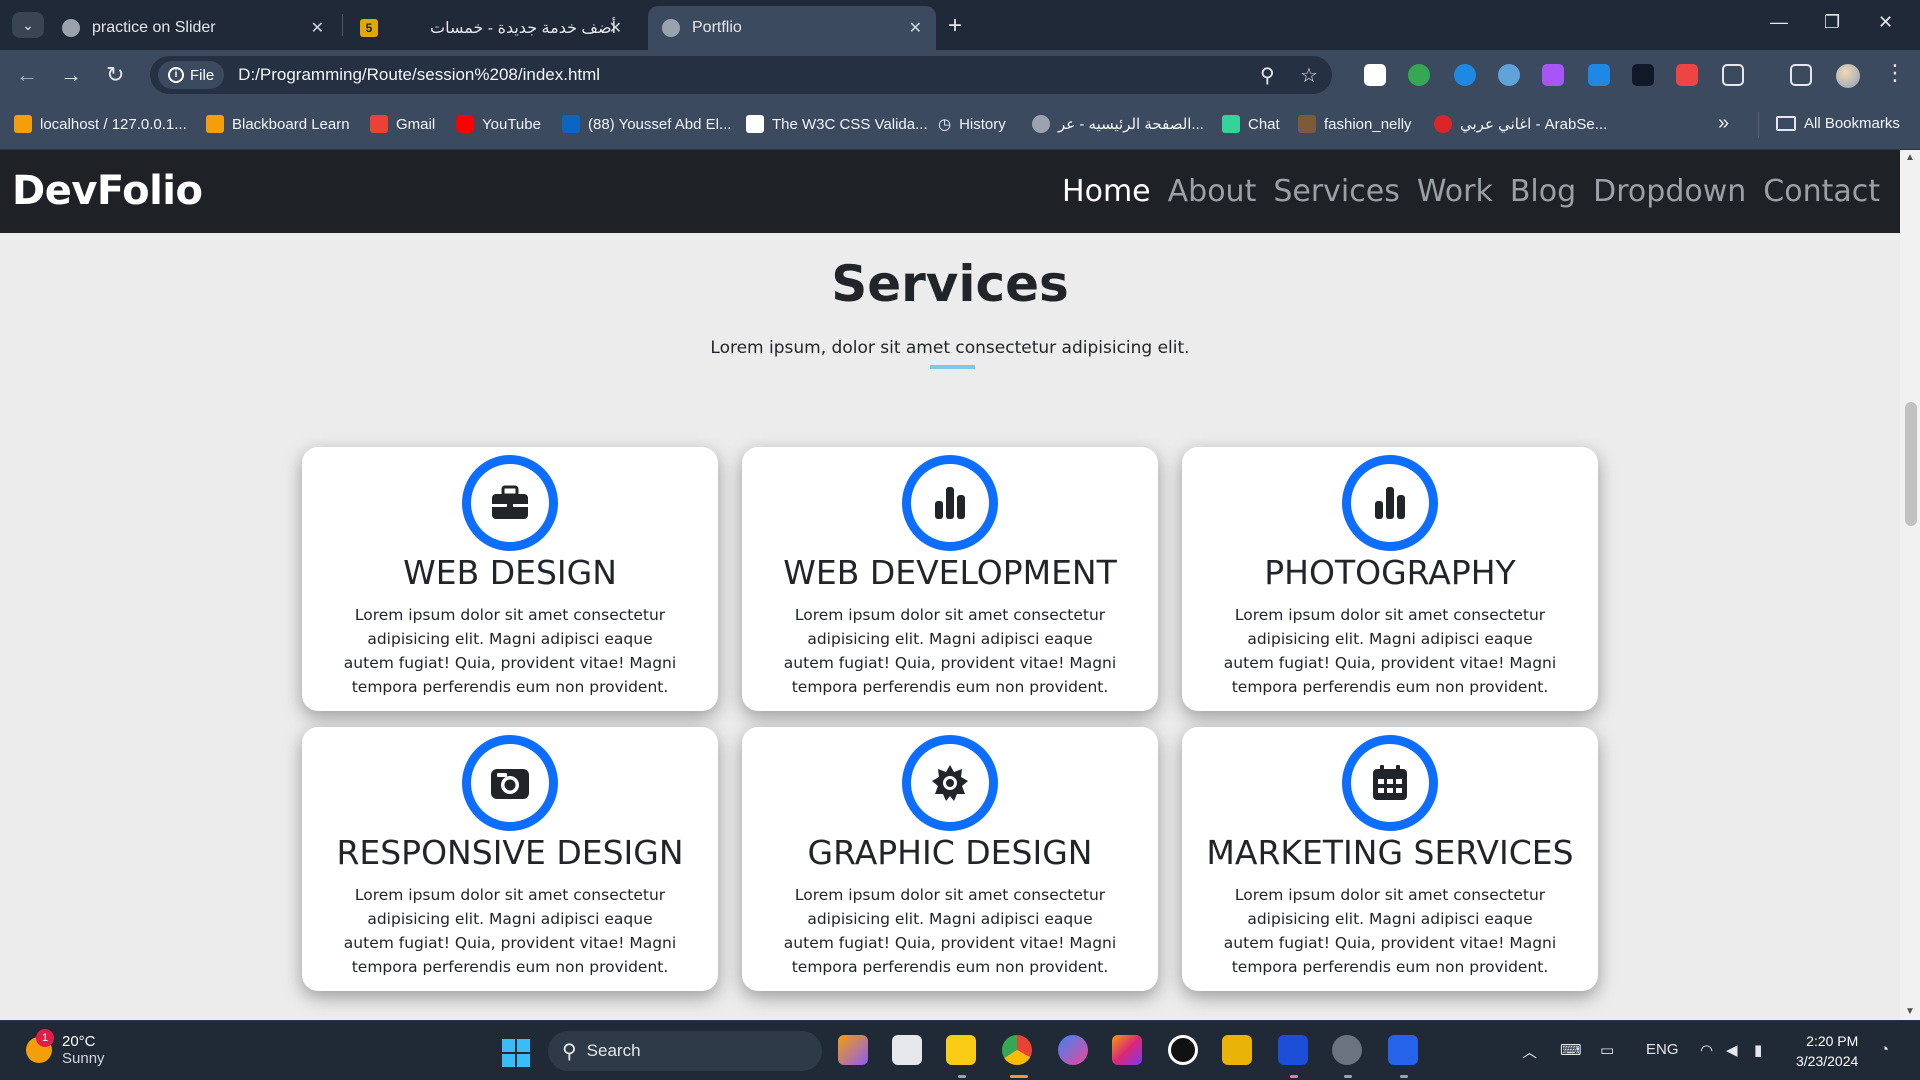  Describe the element at coordinates (491, 28) in the screenshot. I see `tab-khamsat: 5 أضف خدمة جديدة - خمسات ✕` at that location.